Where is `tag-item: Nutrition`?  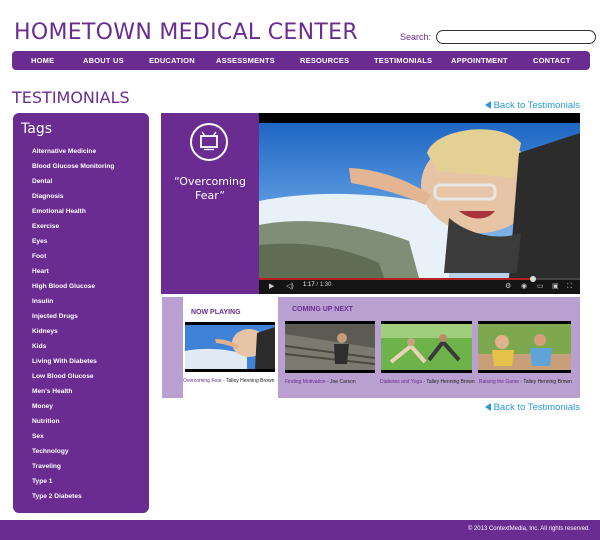 tag-item: Nutrition is located at coordinates (73, 424).